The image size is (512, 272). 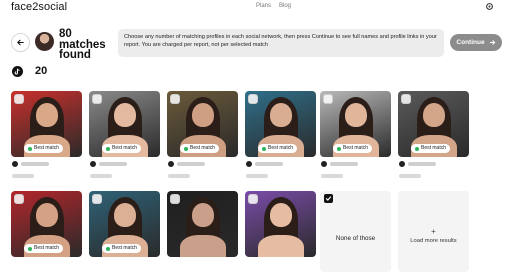 What do you see at coordinates (433, 241) in the screenshot?
I see `load-more-label: Load more results` at bounding box center [433, 241].